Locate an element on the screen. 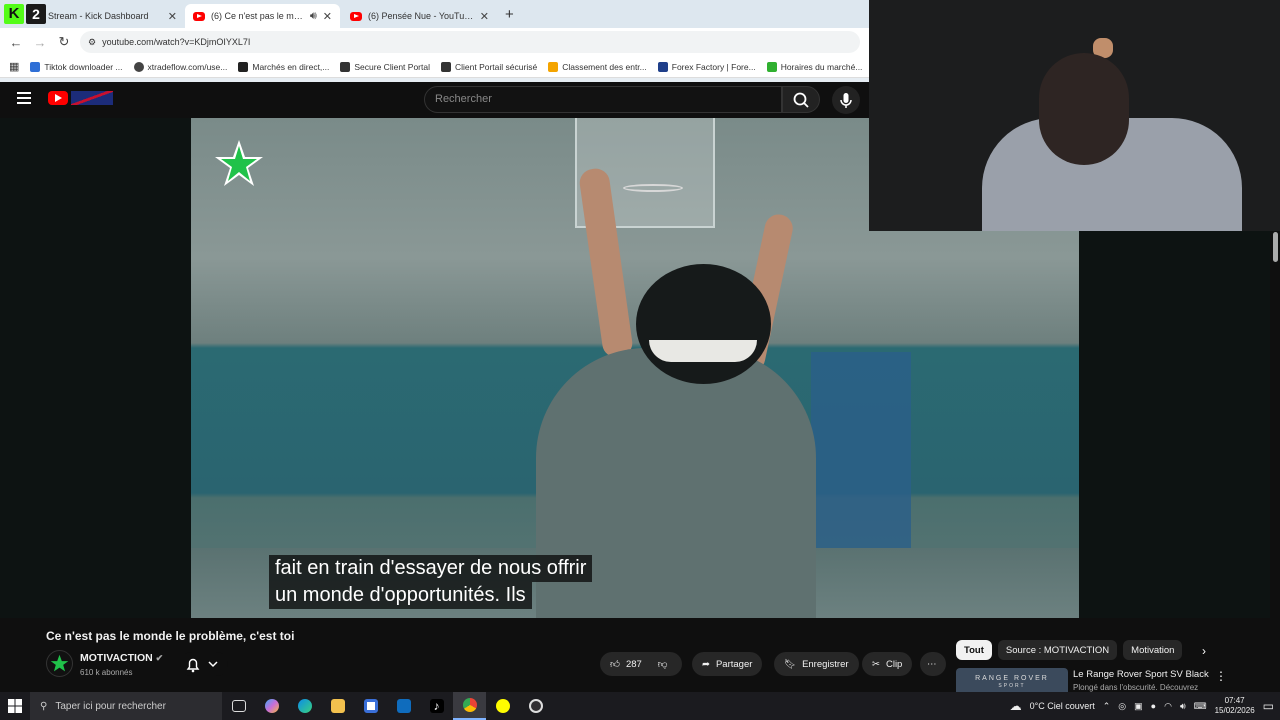 The image size is (1280, 720). recommended-thumbnail: RANGE ROVER SPORT is located at coordinates (1012, 680).